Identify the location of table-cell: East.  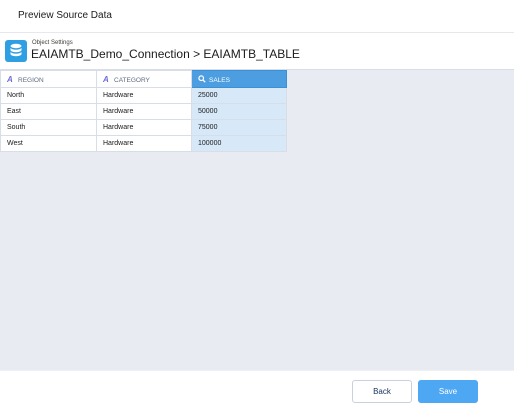
(48, 111).